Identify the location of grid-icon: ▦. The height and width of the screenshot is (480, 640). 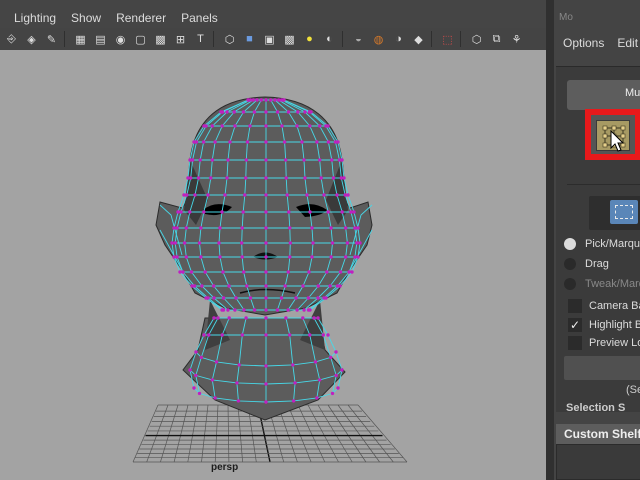
(80, 39).